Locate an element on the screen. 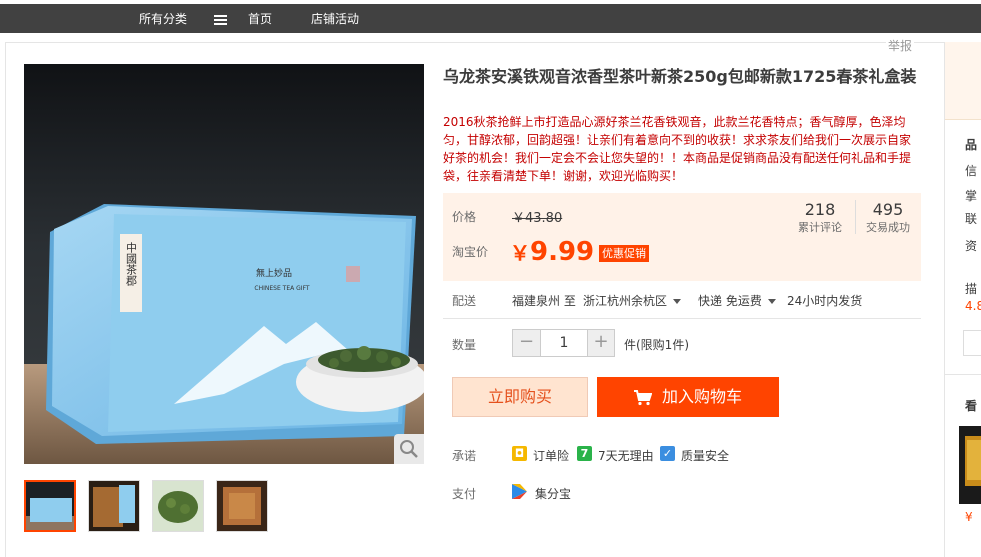  shop-action-button is located at coordinates (972, 343).